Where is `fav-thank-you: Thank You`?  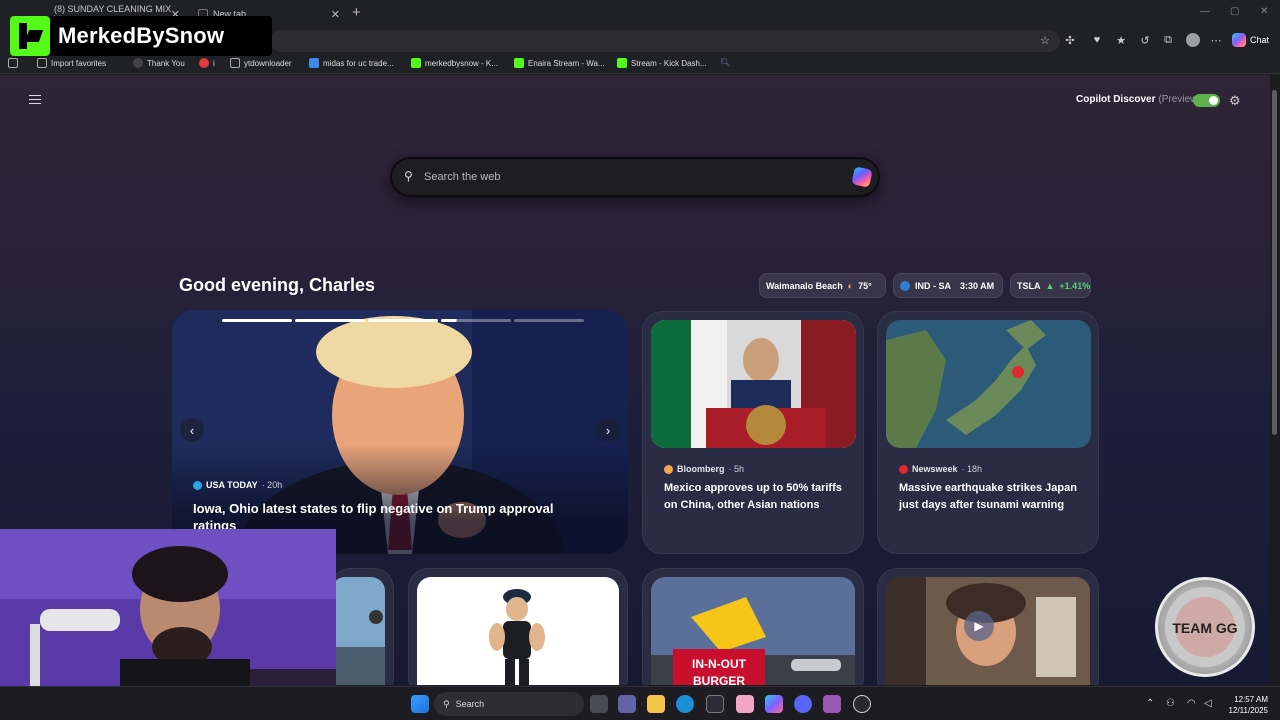 fav-thank-you: Thank You is located at coordinates (159, 63).